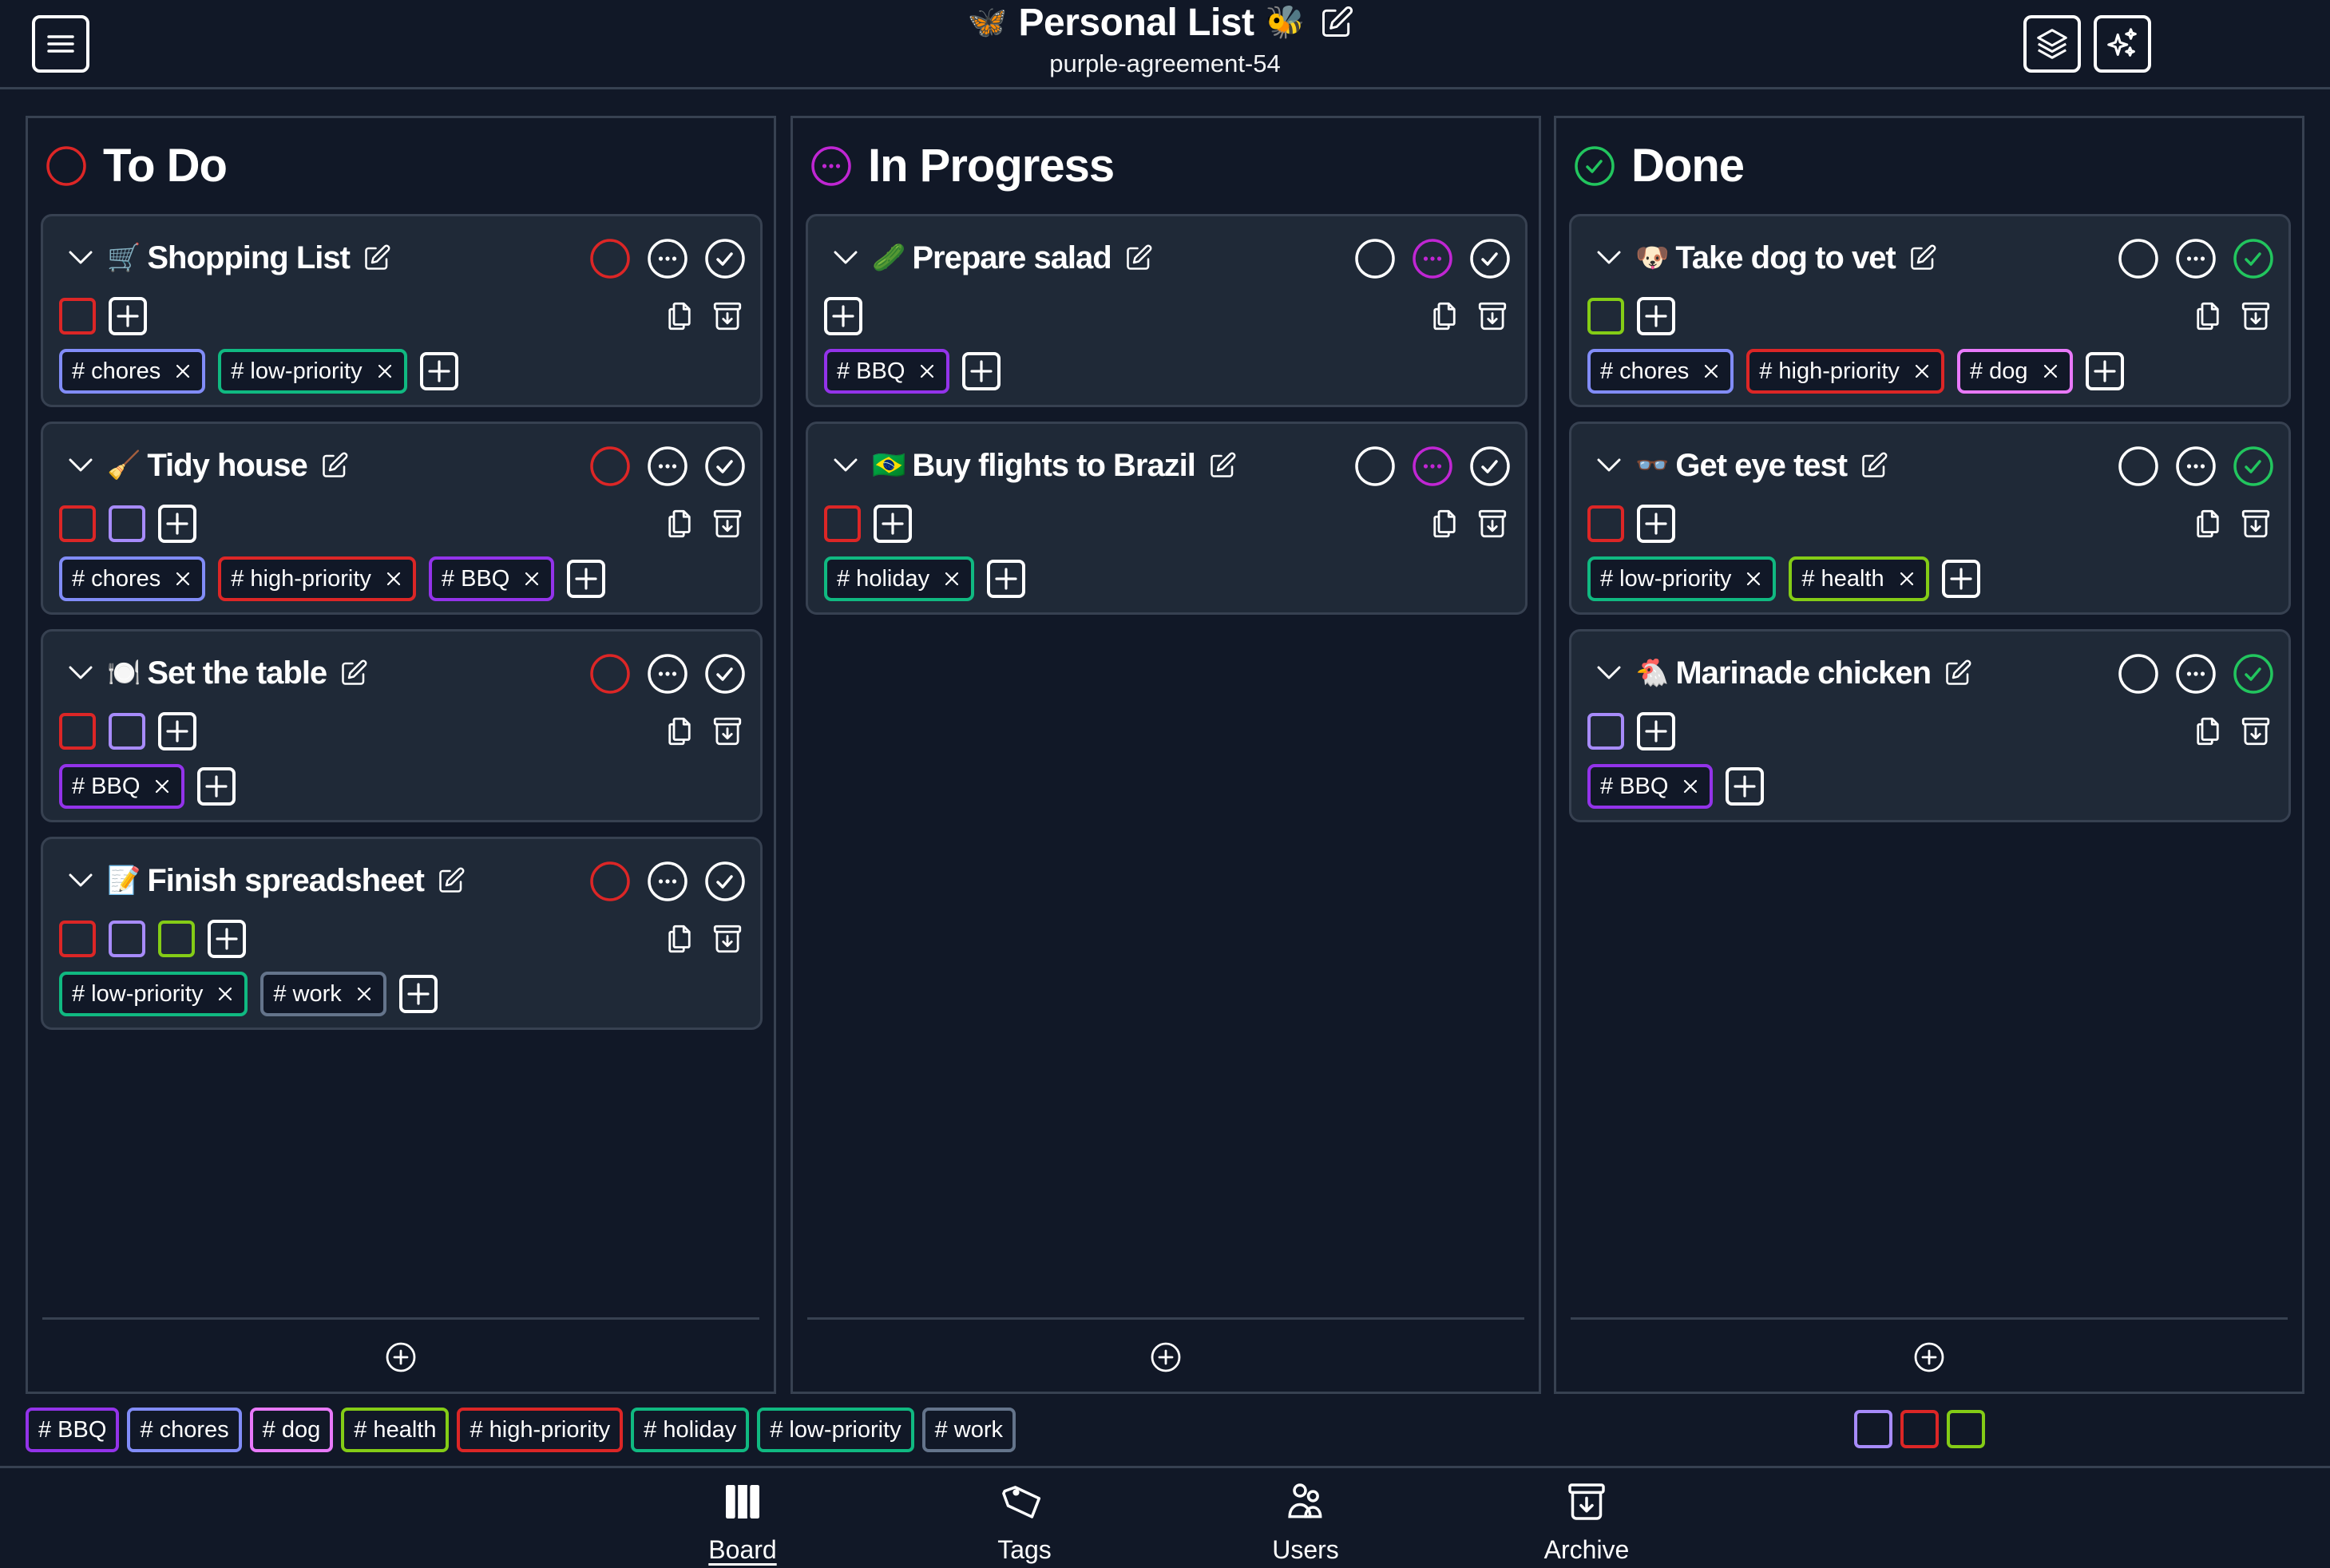 The height and width of the screenshot is (1568, 2330). What do you see at coordinates (73, 1430) in the screenshot?
I see `tag-filter-chip: # BBQ` at bounding box center [73, 1430].